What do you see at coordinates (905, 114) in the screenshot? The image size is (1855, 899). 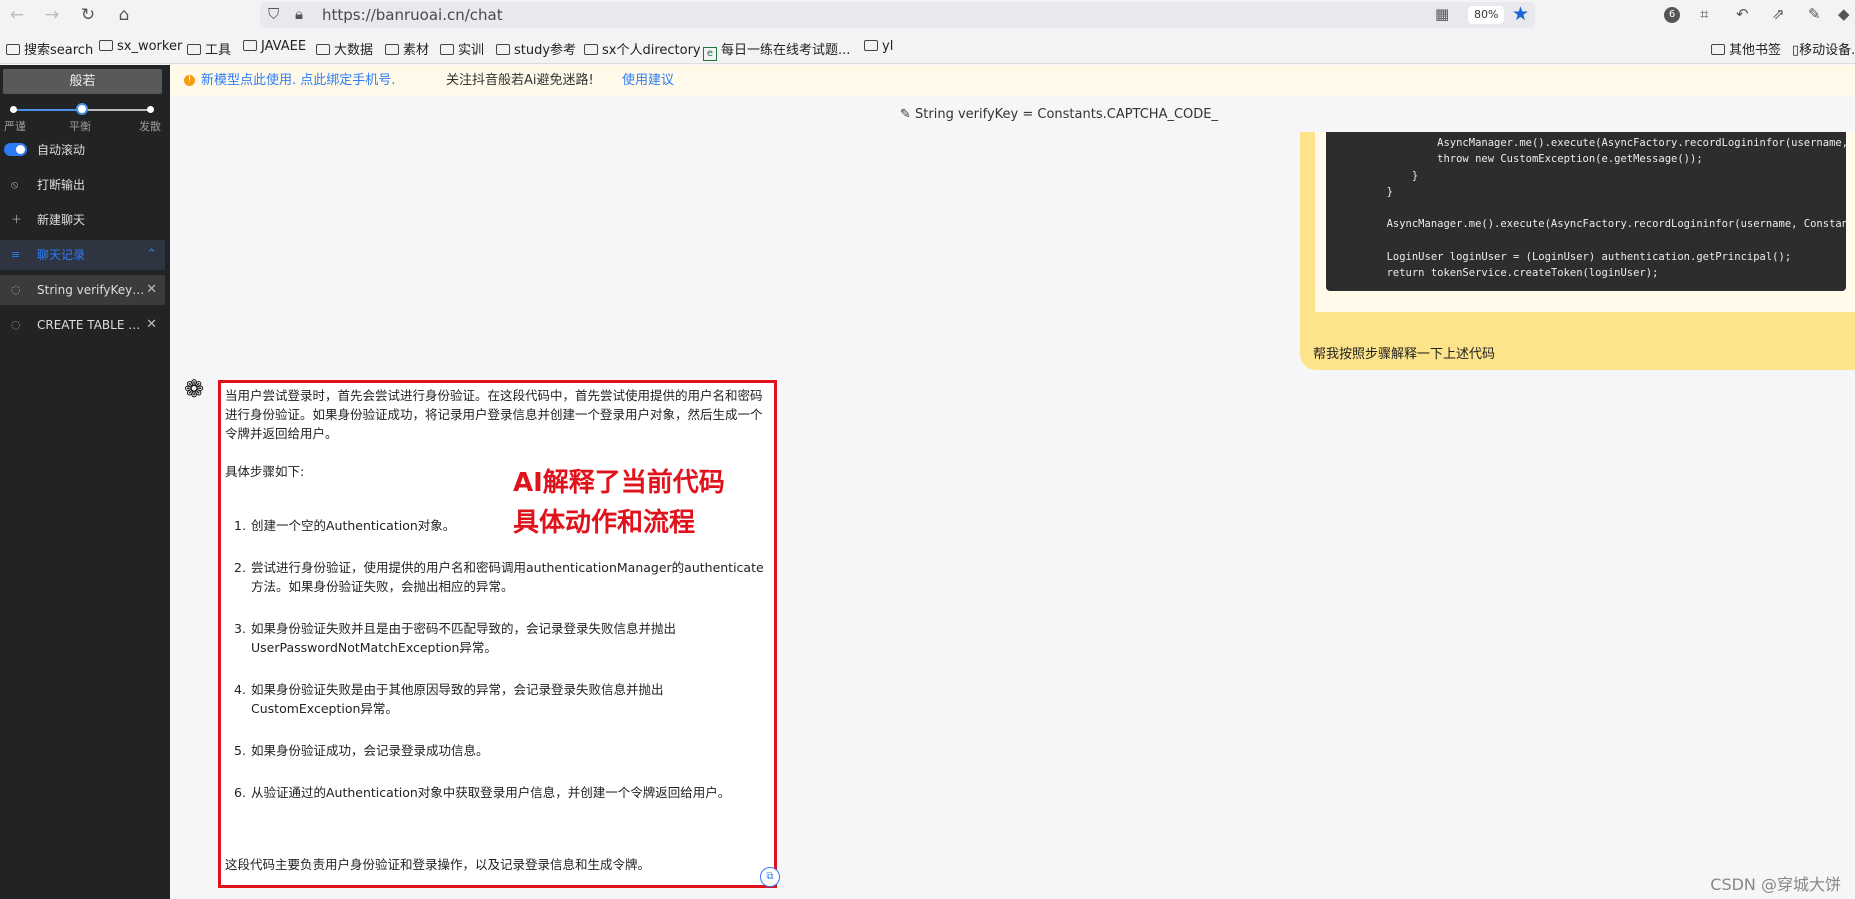 I see `pencil-icon: ✎` at bounding box center [905, 114].